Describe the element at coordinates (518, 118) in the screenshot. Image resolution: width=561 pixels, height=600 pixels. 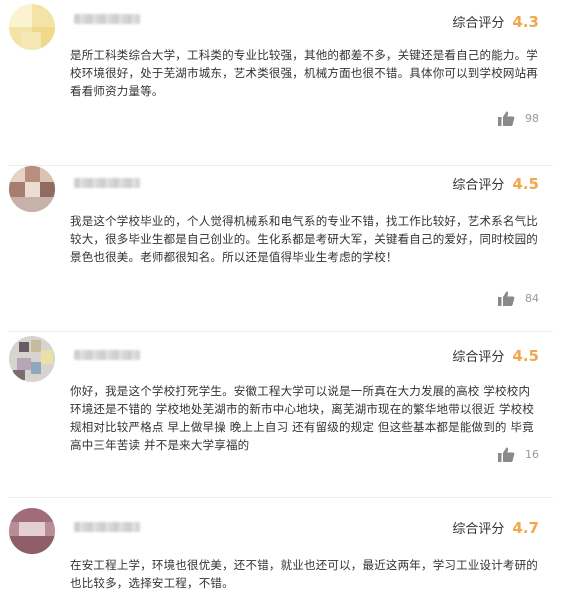
I see `like-button: 98` at that location.